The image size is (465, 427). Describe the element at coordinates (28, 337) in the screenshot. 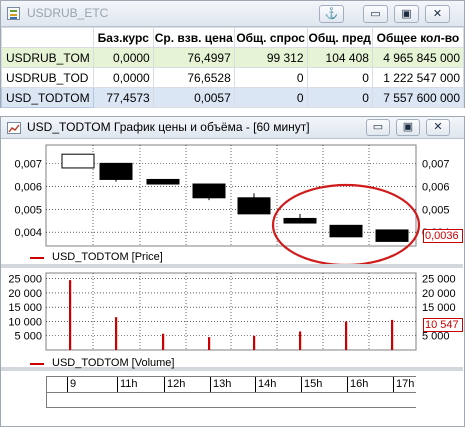

I see `volume-y-tick-label-left: 5 000` at that location.